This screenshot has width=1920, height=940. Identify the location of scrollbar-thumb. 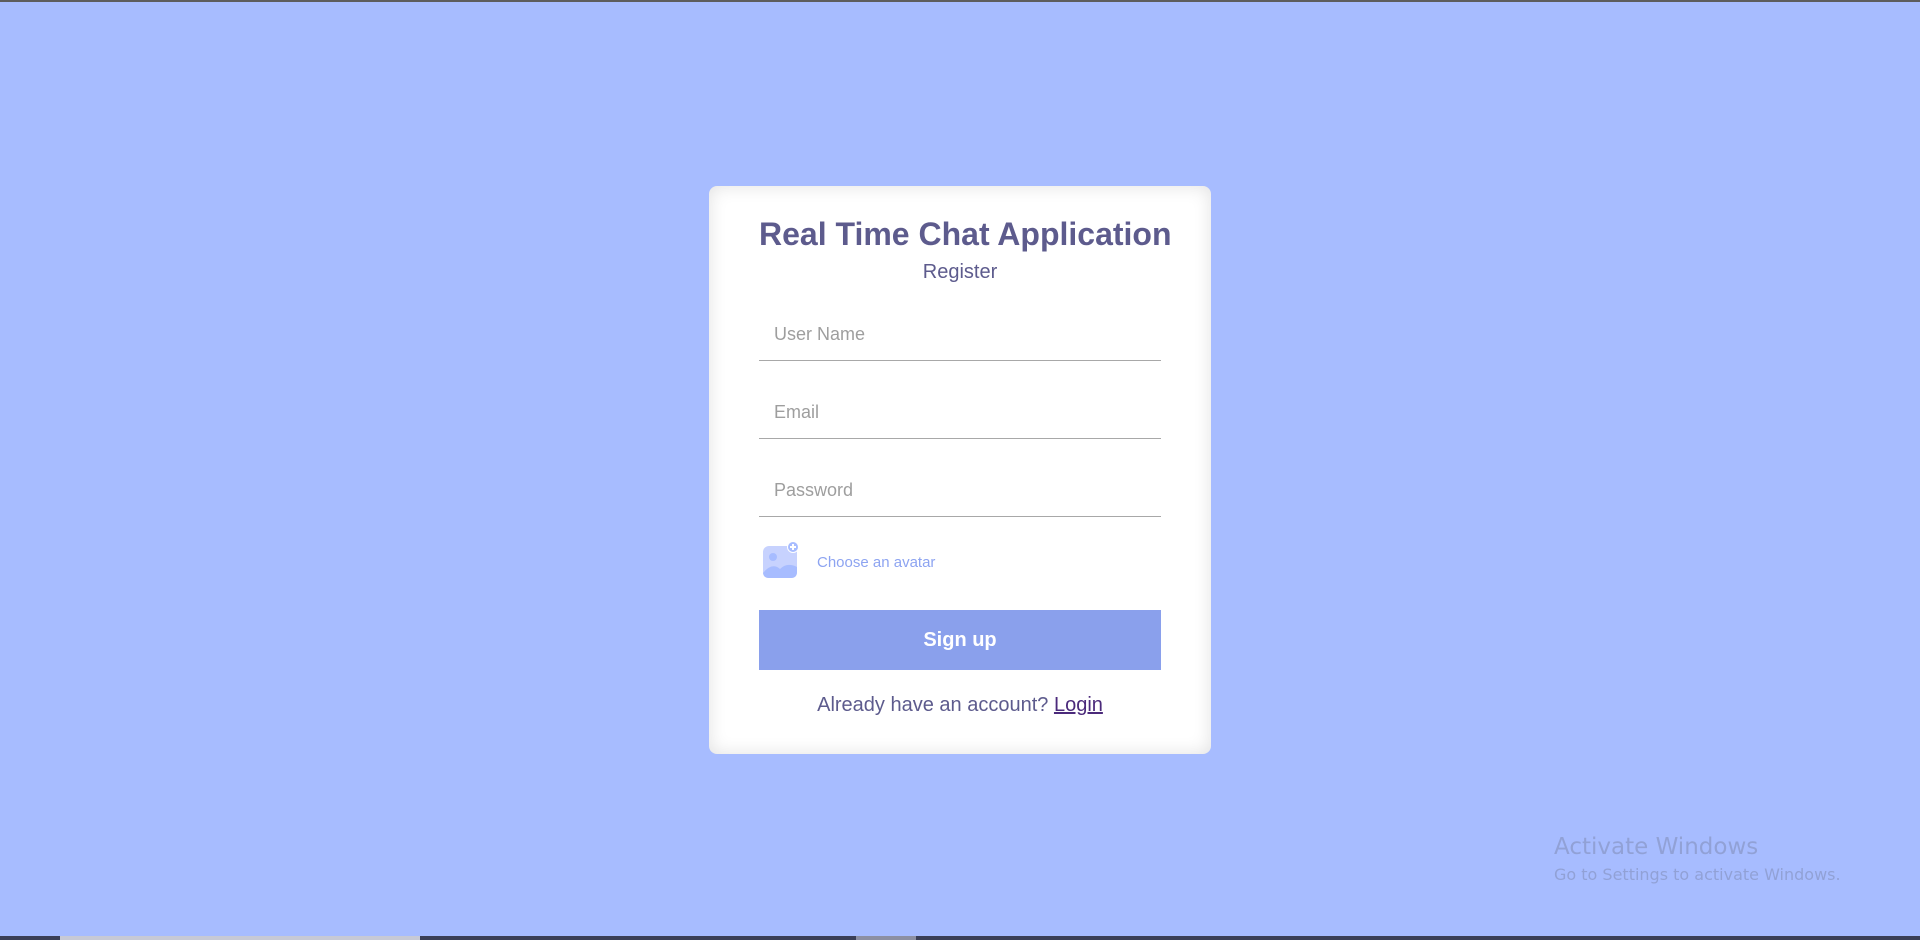
(240, 938).